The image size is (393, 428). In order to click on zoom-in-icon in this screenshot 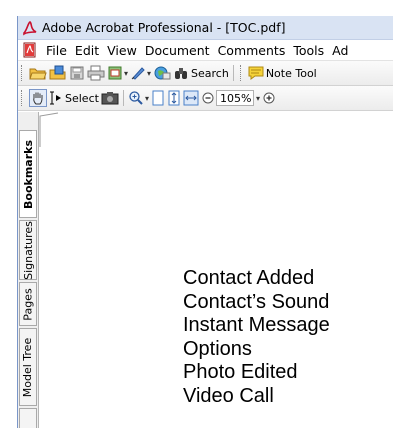, I will do `click(136, 98)`.